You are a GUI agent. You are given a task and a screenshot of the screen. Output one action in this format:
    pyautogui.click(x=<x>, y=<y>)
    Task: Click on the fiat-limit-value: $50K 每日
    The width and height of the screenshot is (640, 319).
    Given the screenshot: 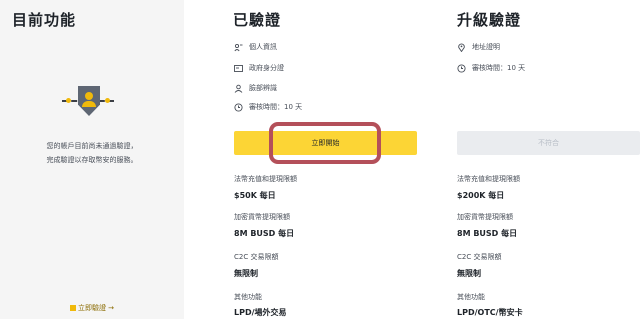 What is the action you would take?
    pyautogui.click(x=255, y=195)
    